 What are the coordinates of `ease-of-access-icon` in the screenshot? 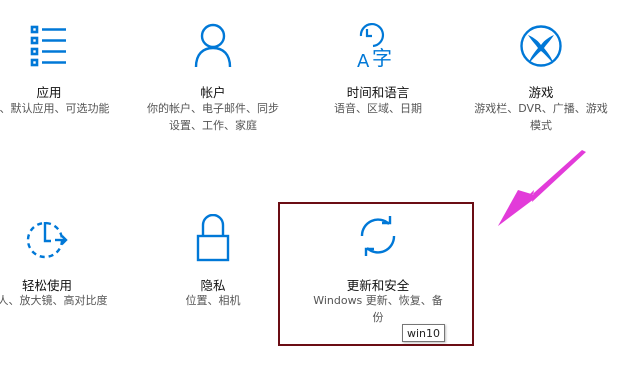 It's located at (47, 240).